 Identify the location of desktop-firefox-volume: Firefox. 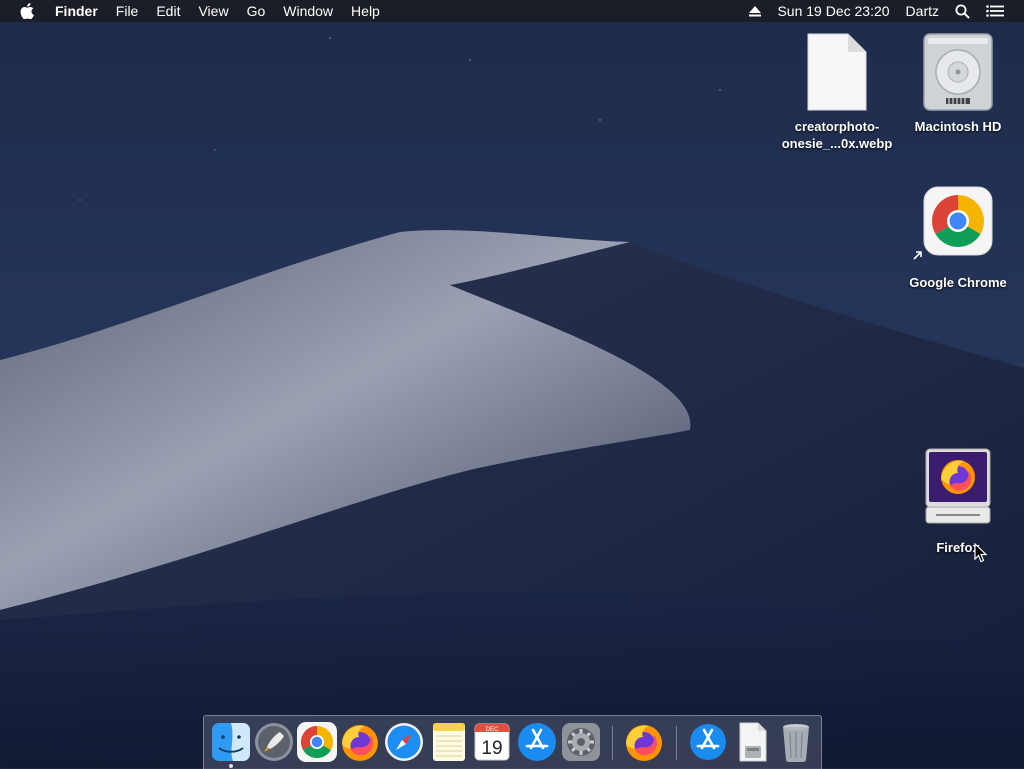
(958, 501).